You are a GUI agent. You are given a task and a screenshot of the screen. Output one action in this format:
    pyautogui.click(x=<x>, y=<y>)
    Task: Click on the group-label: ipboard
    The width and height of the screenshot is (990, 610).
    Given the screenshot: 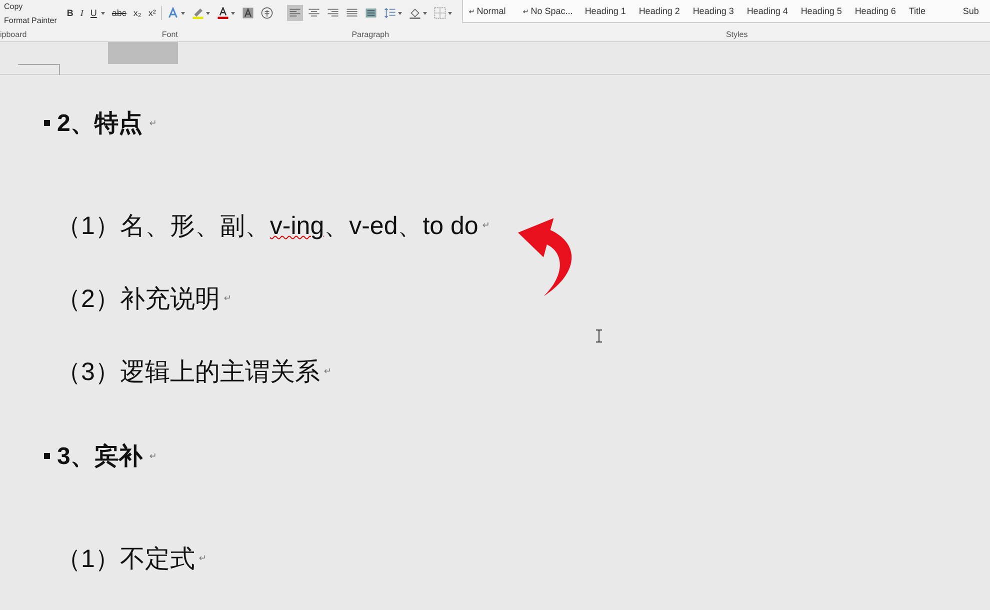 What is the action you would take?
    pyautogui.click(x=14, y=35)
    